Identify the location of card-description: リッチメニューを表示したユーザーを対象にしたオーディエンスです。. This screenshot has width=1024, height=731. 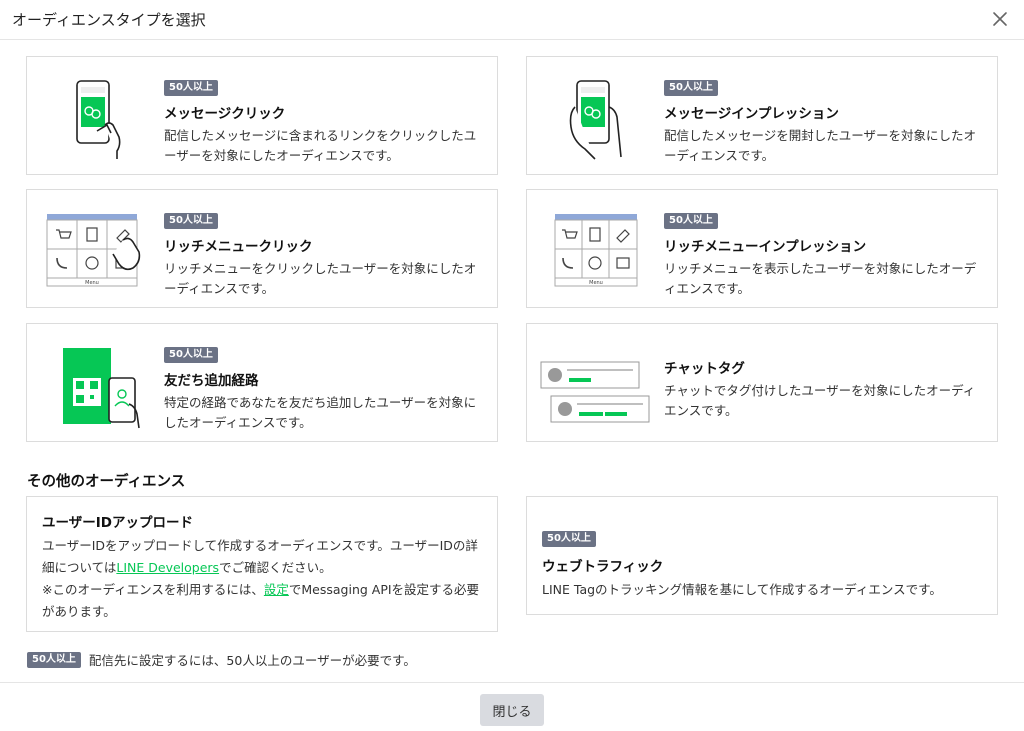
(820, 278).